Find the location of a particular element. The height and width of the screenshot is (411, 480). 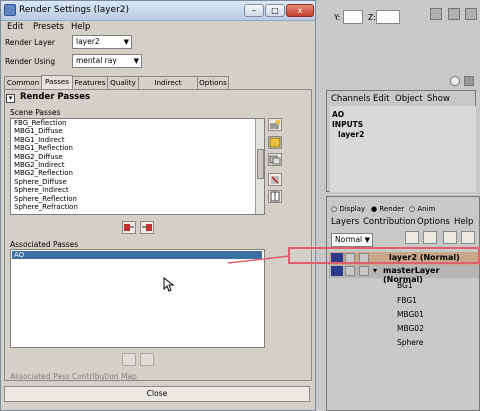

toolbar-strip is located at coordinates (403, 81).